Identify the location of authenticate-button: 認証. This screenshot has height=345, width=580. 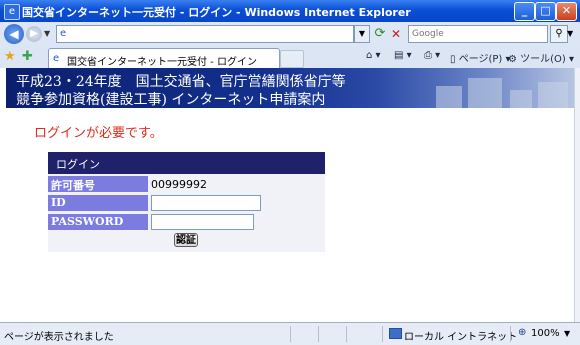
(186, 240).